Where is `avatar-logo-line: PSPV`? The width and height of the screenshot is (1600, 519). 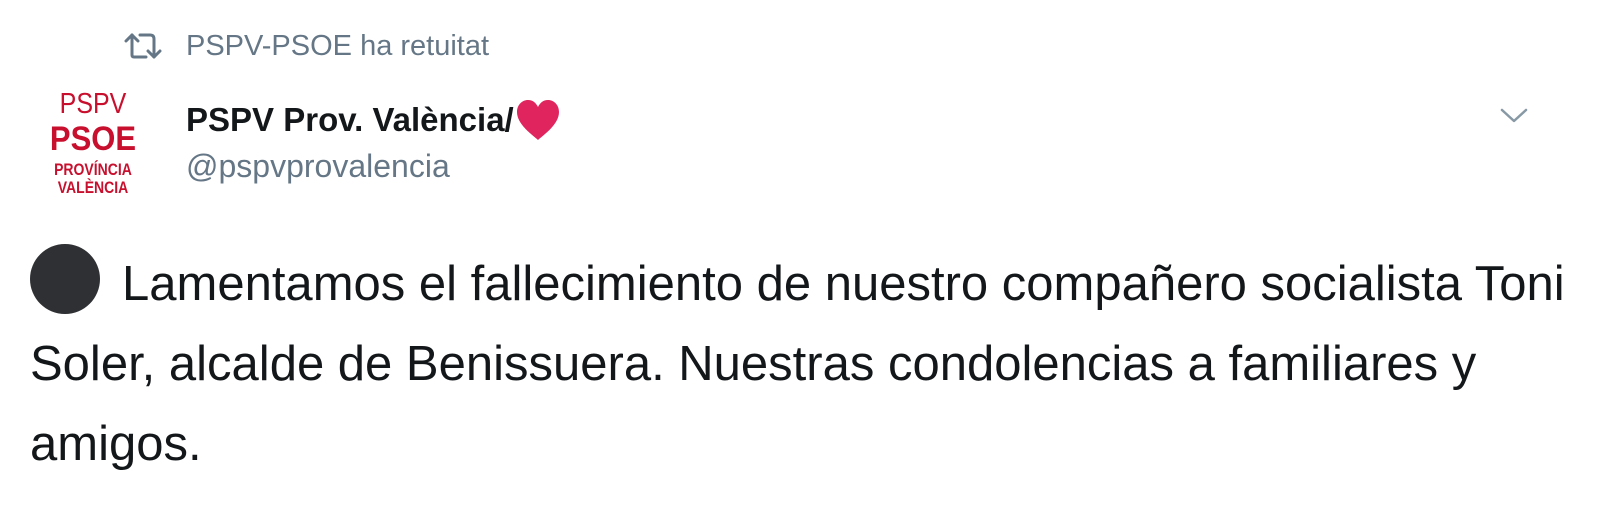 avatar-logo-line: PSPV is located at coordinates (93, 104).